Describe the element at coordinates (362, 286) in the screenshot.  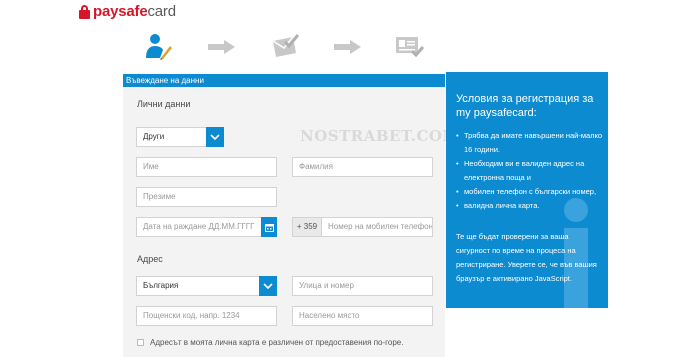
I see `street-field: Улица и номер` at that location.